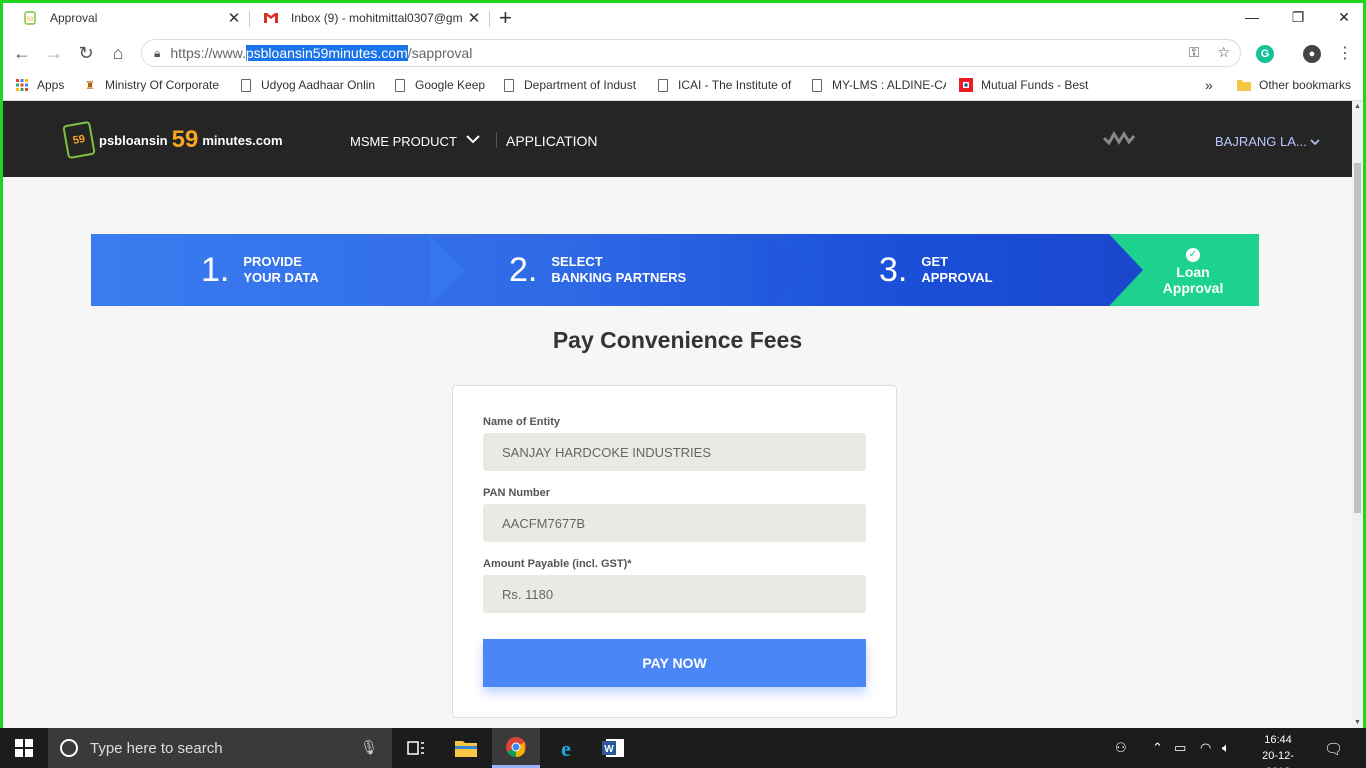 This screenshot has height=768, width=1366. What do you see at coordinates (1278, 740) in the screenshot?
I see `clock-time: 16:44` at bounding box center [1278, 740].